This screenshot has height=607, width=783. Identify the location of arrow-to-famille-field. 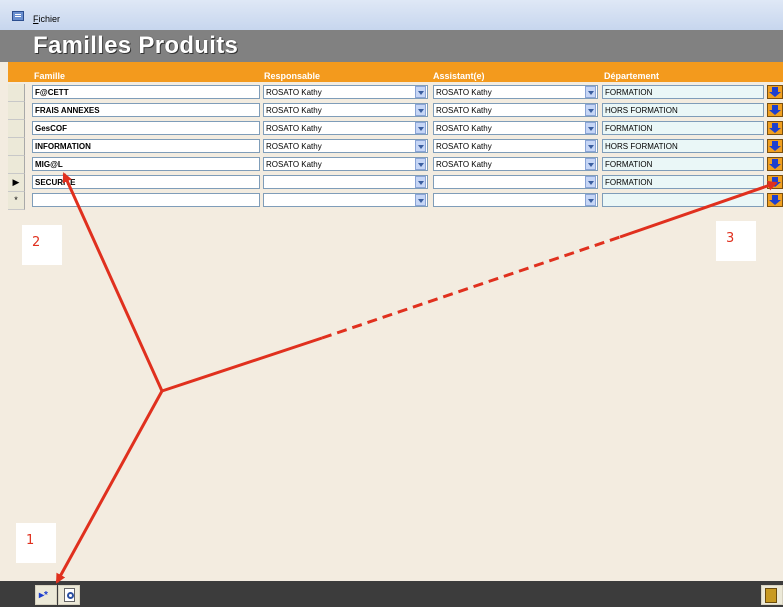
(113, 282).